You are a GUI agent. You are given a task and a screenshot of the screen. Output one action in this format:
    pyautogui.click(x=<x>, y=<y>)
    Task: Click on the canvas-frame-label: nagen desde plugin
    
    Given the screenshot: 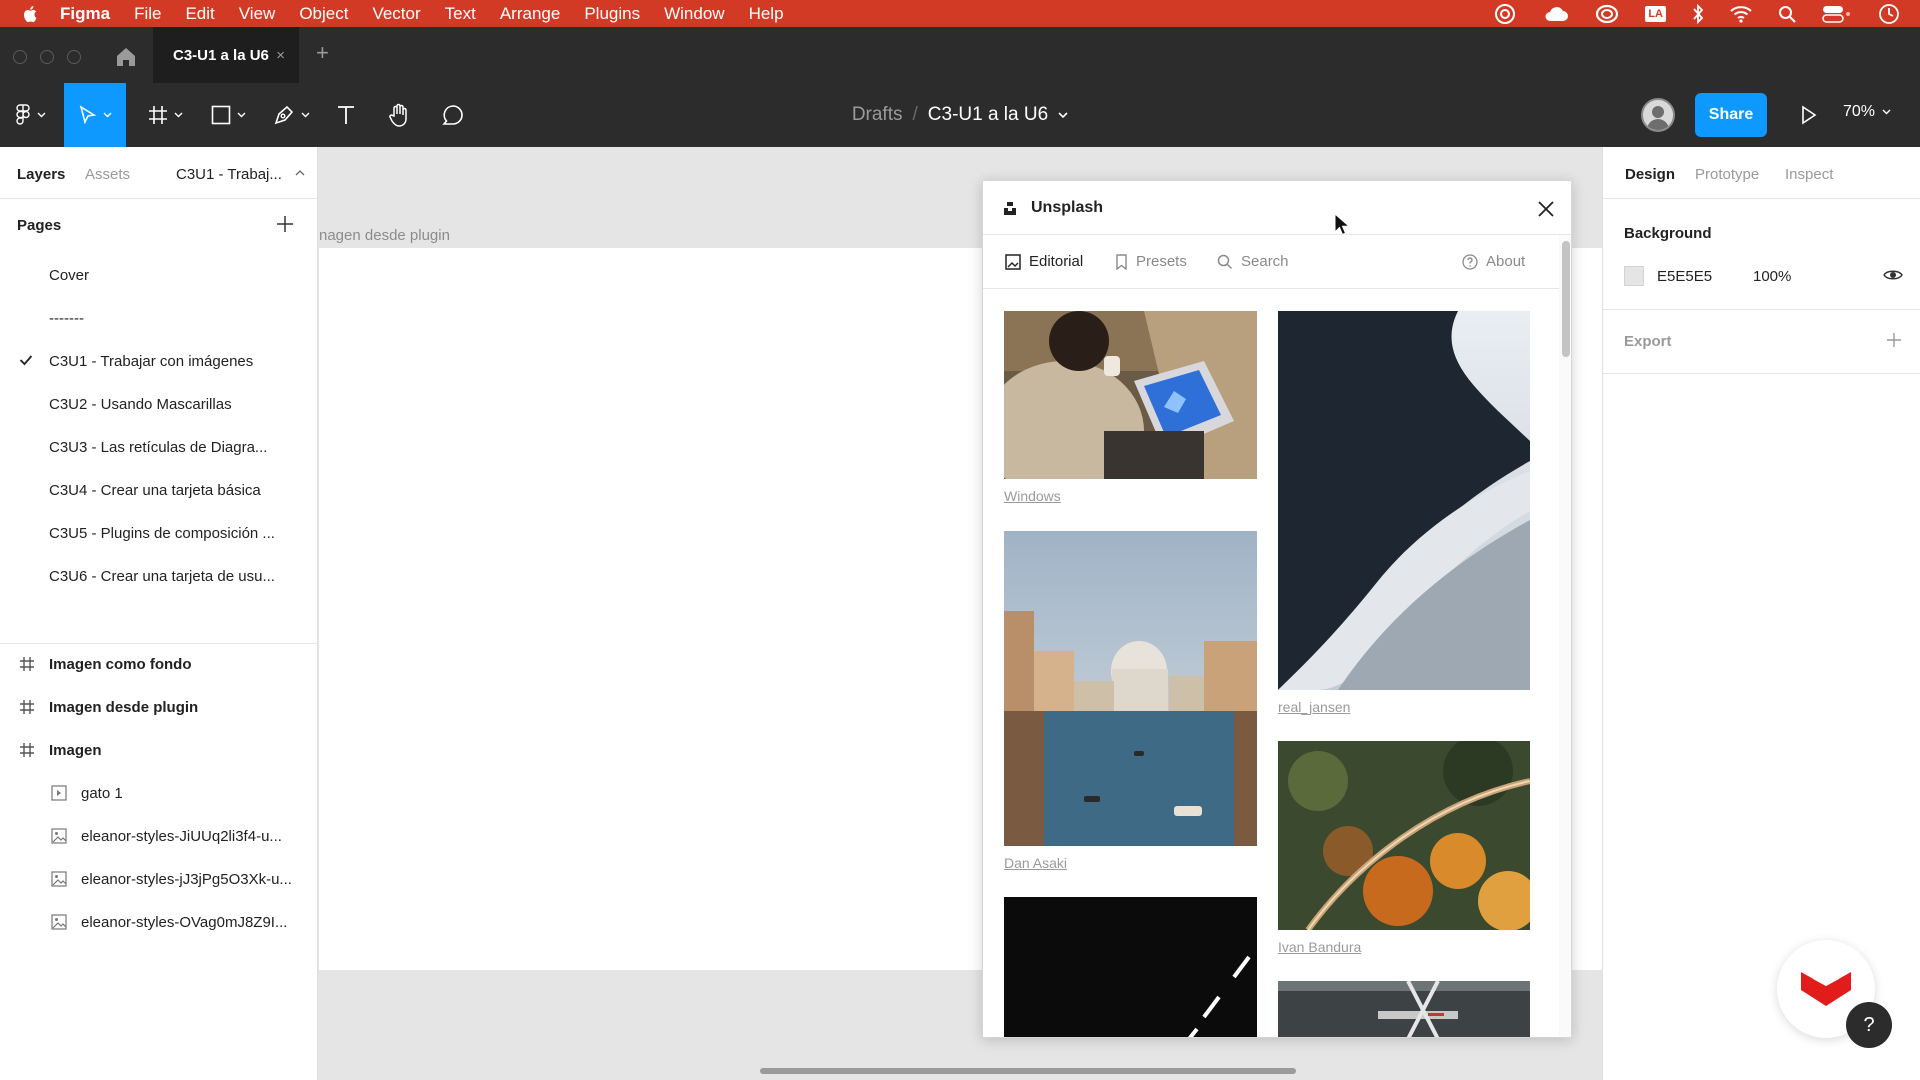 What is the action you would take?
    pyautogui.click(x=384, y=235)
    